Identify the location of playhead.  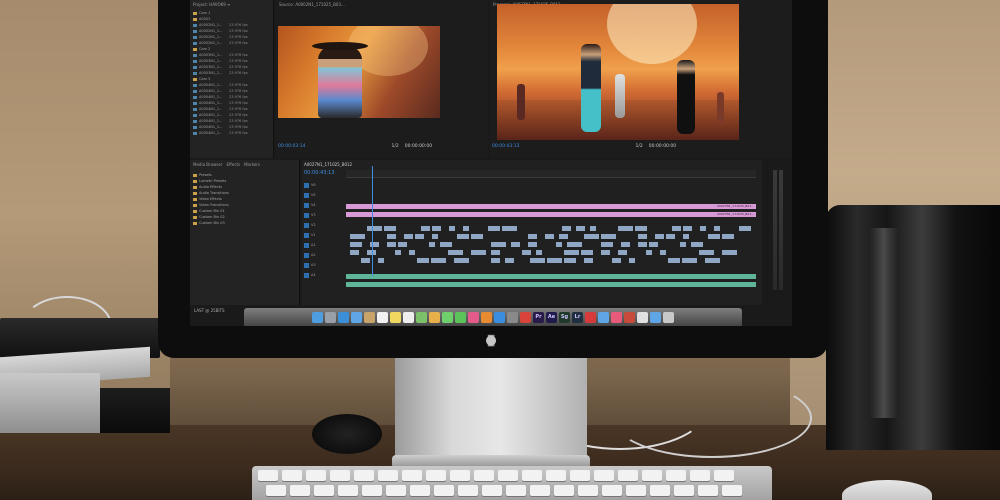
(372, 221).